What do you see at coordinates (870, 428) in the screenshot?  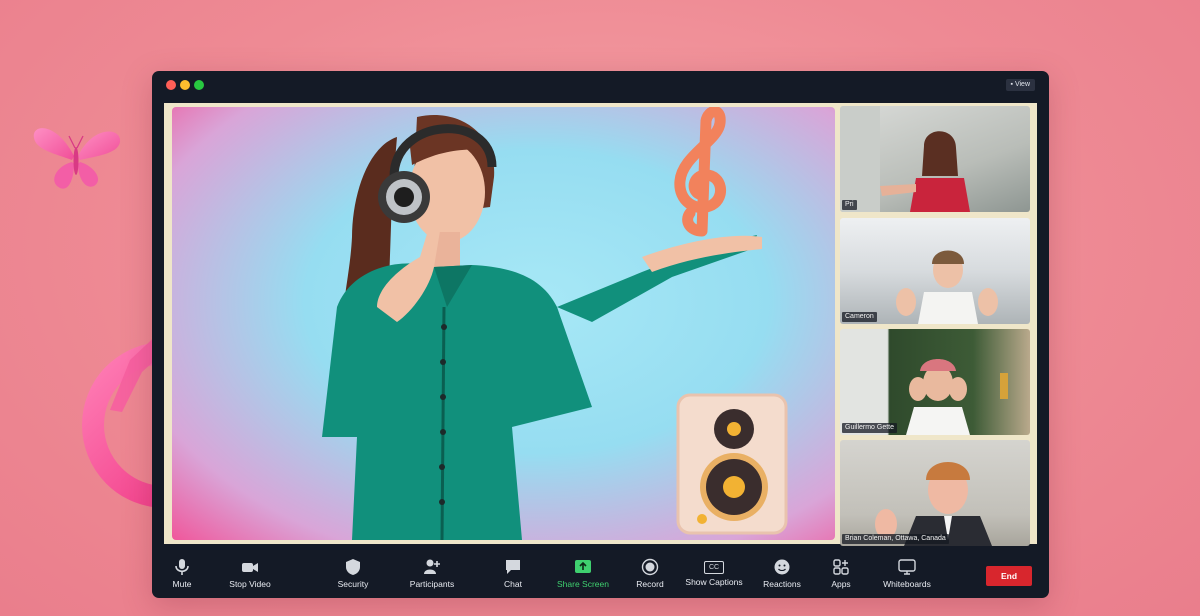 I see `participant-name: Guillermo Gette` at bounding box center [870, 428].